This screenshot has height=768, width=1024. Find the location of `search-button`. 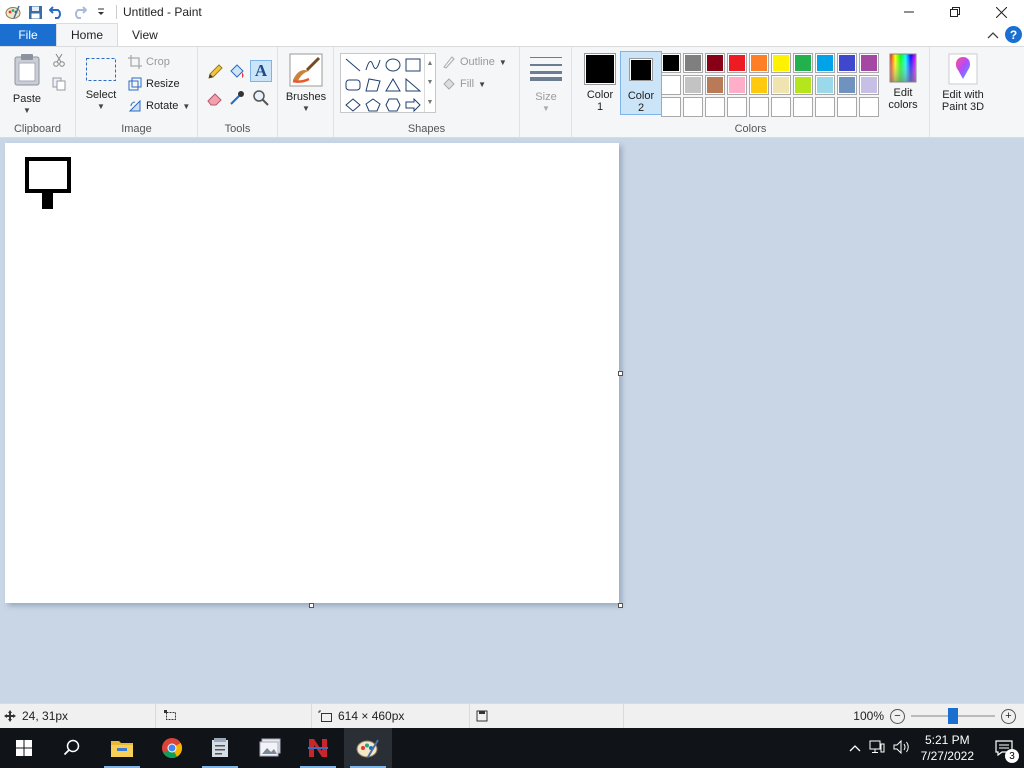

search-button is located at coordinates (72, 748).